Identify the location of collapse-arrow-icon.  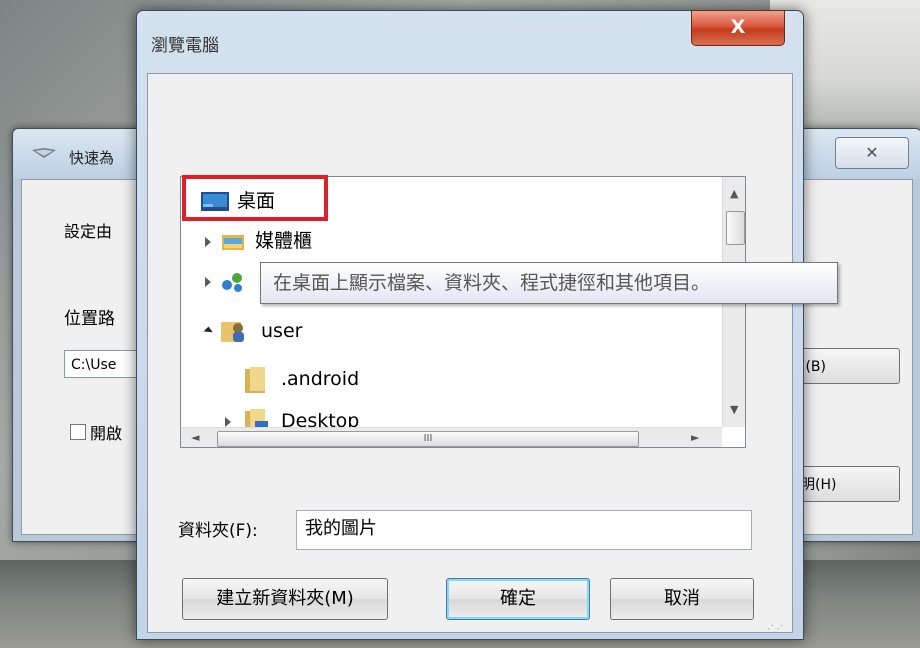
(208, 331).